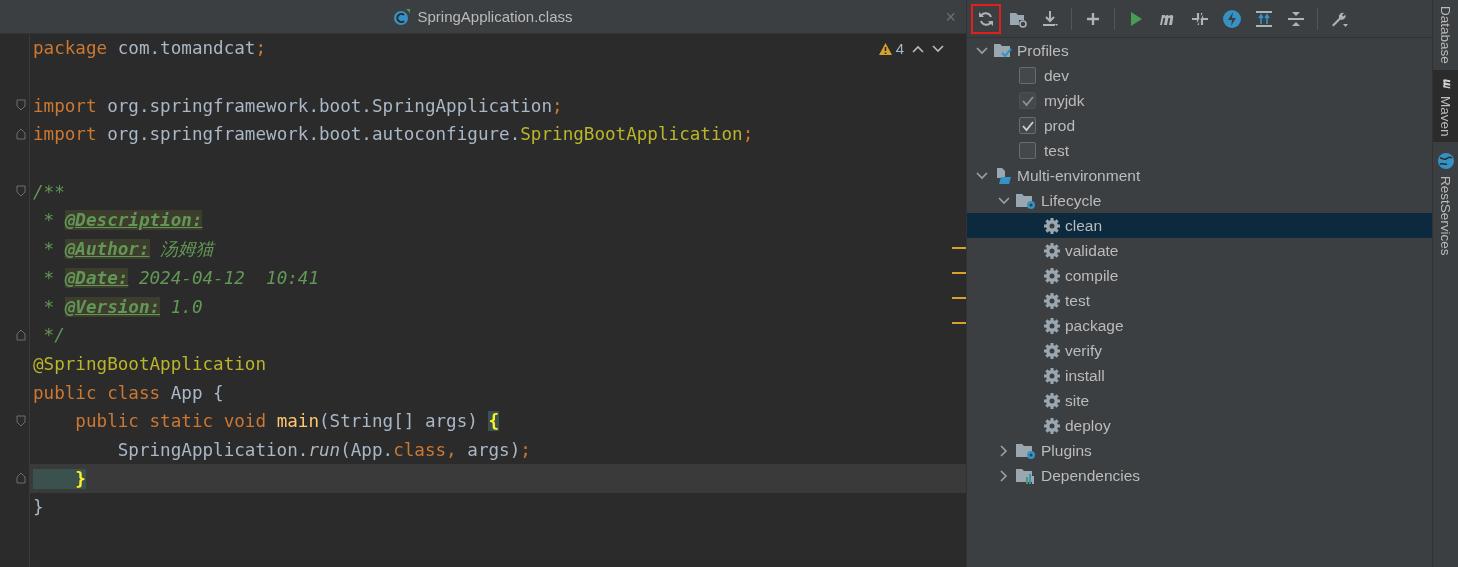  What do you see at coordinates (1199, 400) in the screenshot?
I see `tree-item: site` at bounding box center [1199, 400].